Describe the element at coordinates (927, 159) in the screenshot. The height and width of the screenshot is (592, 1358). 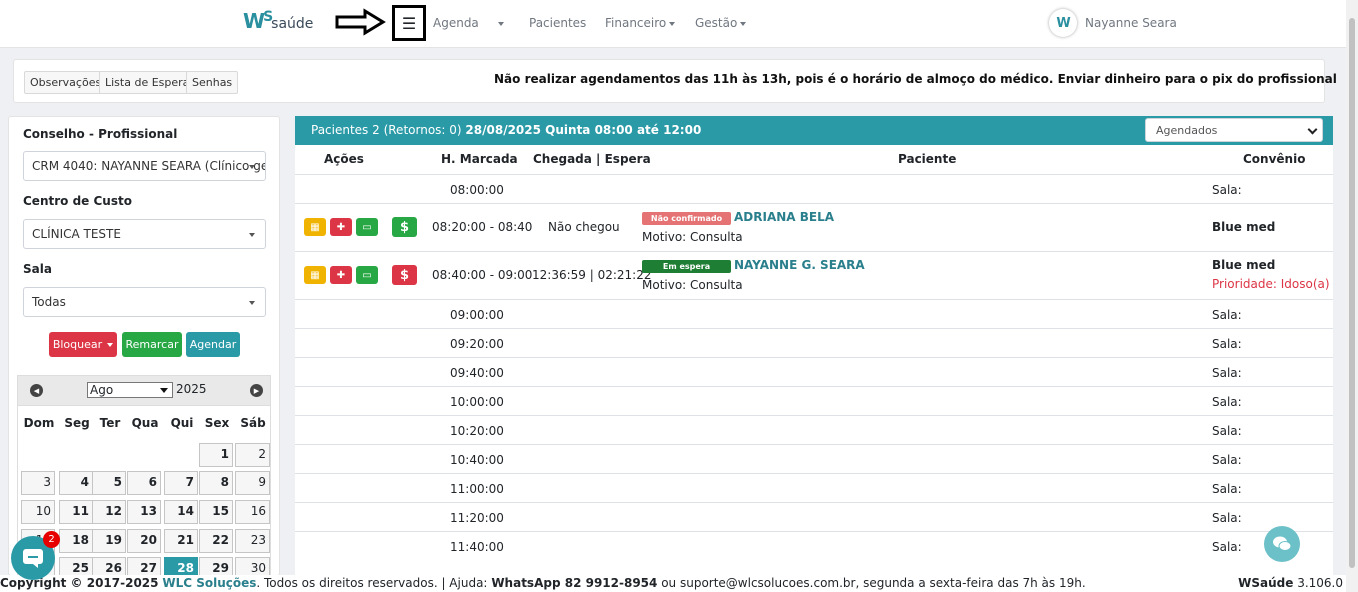
I see `col-paciente: Paciente` at that location.